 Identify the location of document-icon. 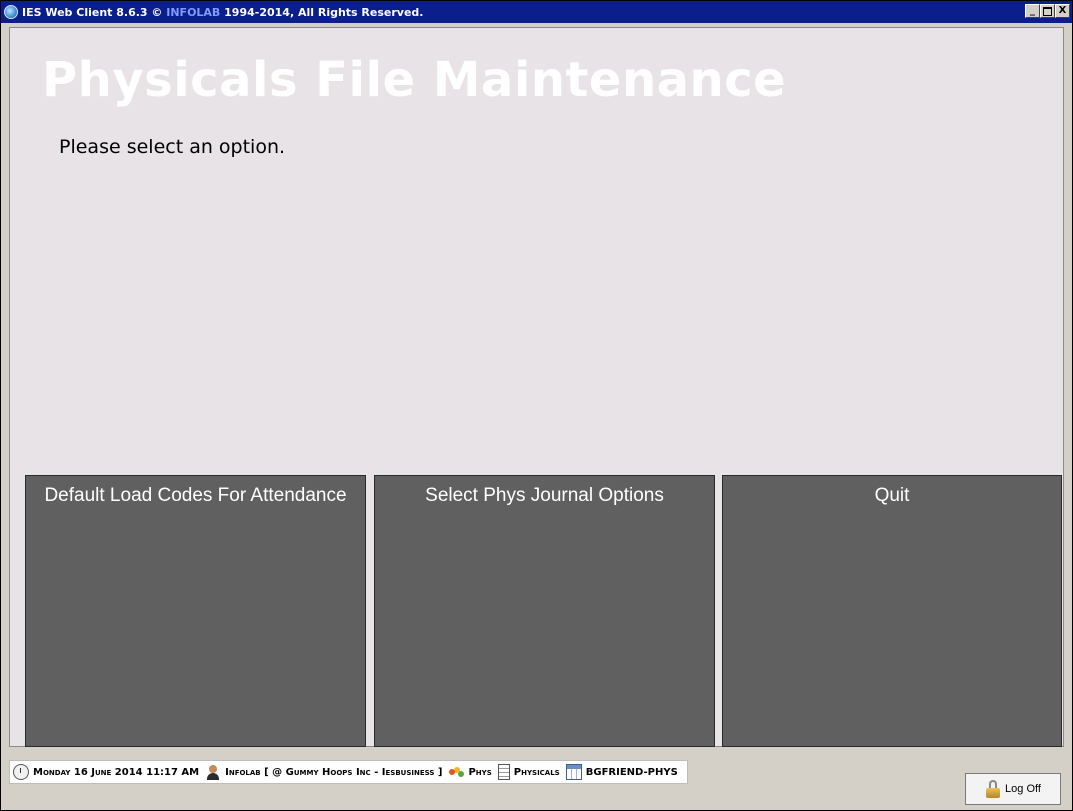
(503, 772).